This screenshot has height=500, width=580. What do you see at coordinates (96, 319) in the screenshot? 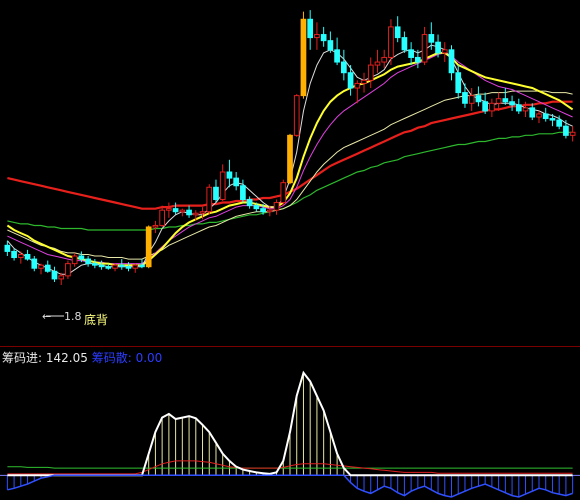
I see `annotation-divergence-label: 底背` at bounding box center [96, 319].